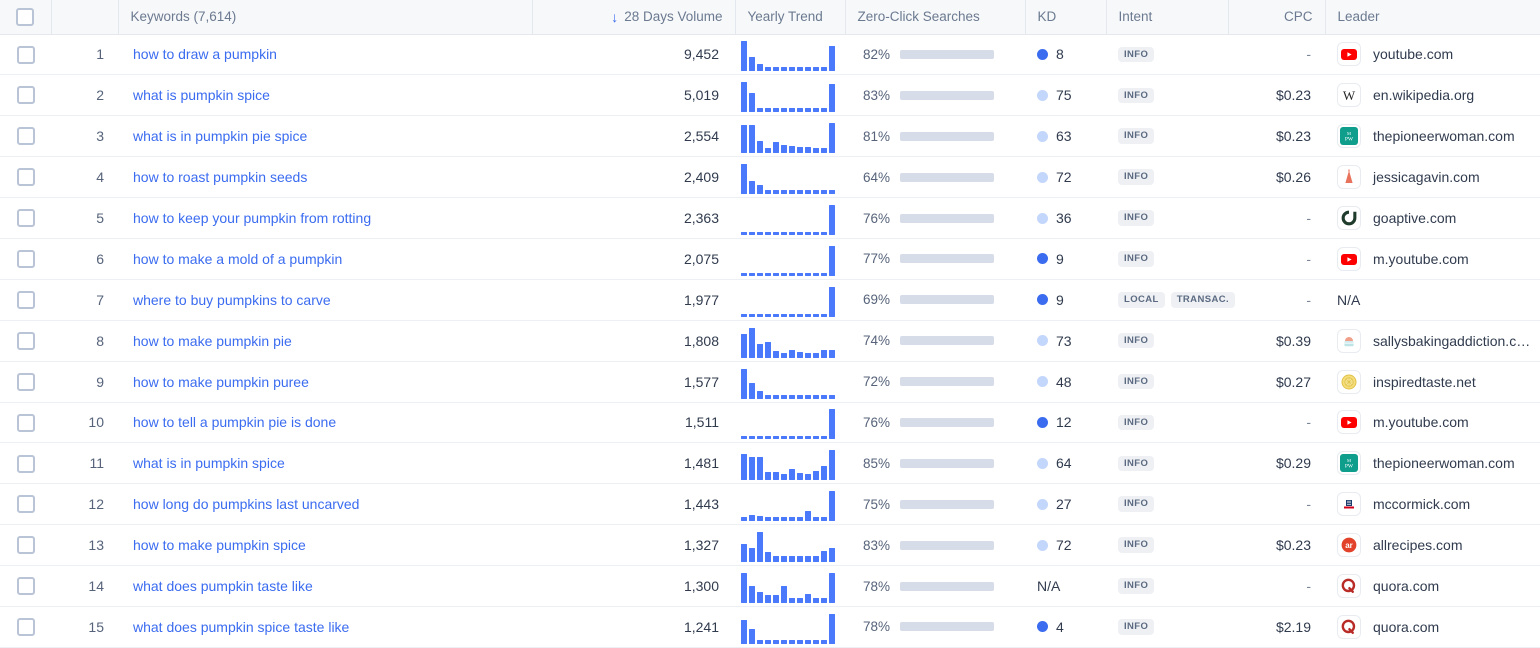 Image resolution: width=1540 pixels, height=648 pixels. I want to click on leader-domain: youtube.com, so click(1413, 54).